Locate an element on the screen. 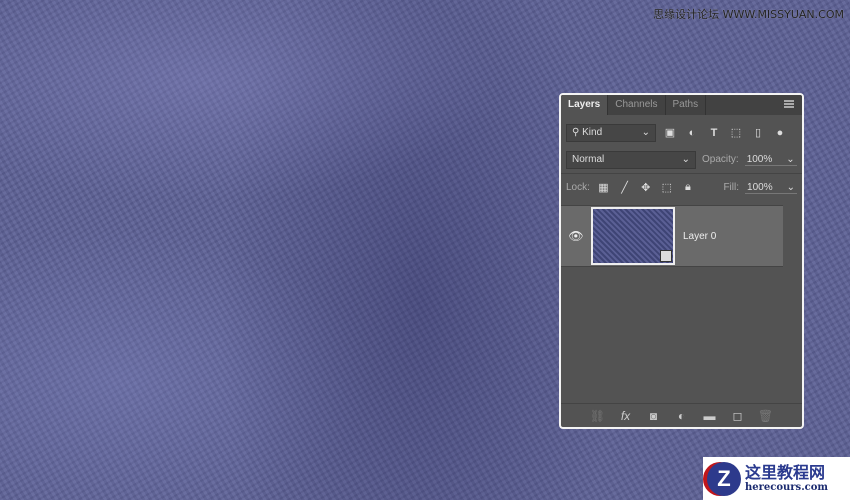 The height and width of the screenshot is (500, 850). eye-icon: 👁︎ is located at coordinates (576, 236).